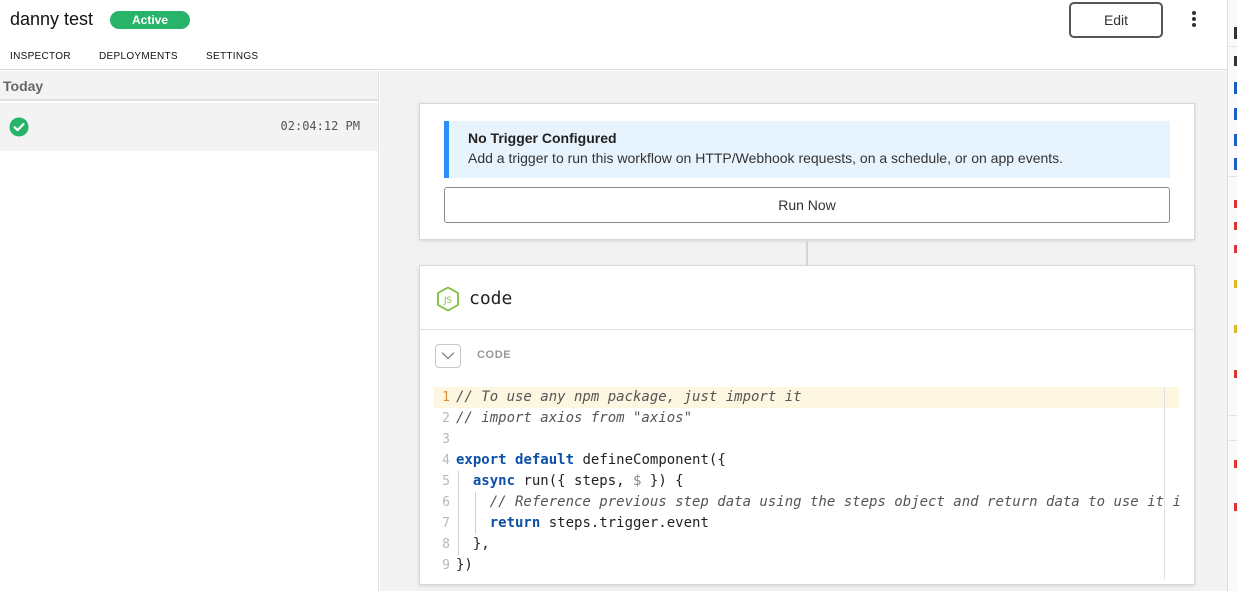 Image resolution: width=1237 pixels, height=591 pixels. What do you see at coordinates (150, 20) in the screenshot?
I see `status-badge: Active` at bounding box center [150, 20].